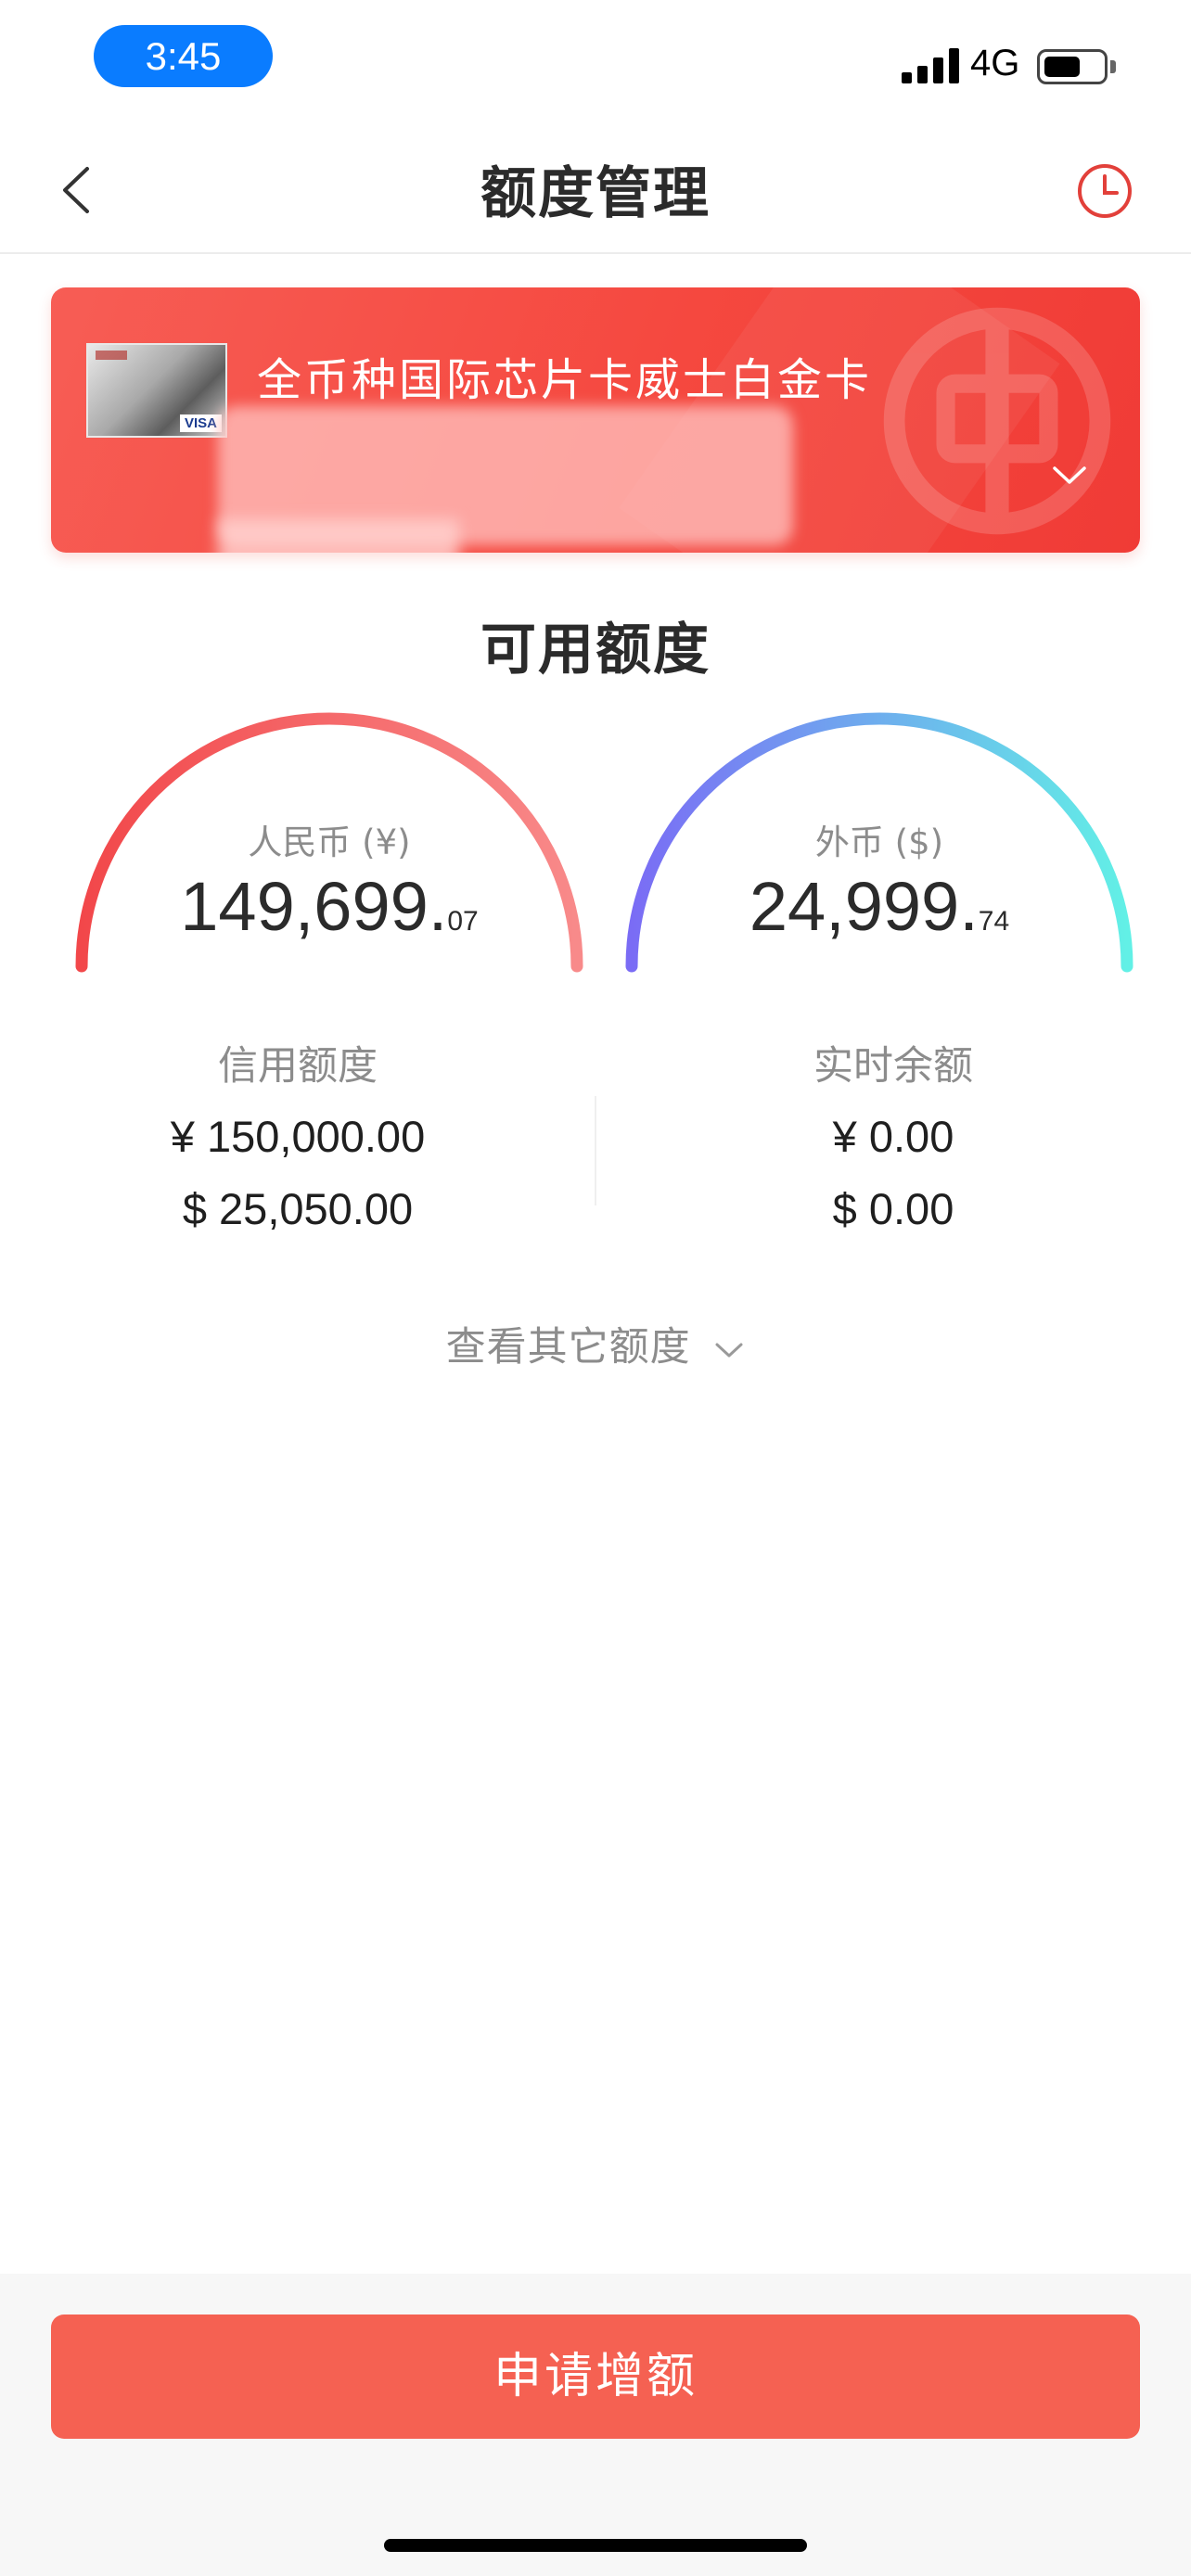 Image resolution: width=1191 pixels, height=2576 pixels. What do you see at coordinates (995, 63) in the screenshot?
I see `network-type: 4G` at bounding box center [995, 63].